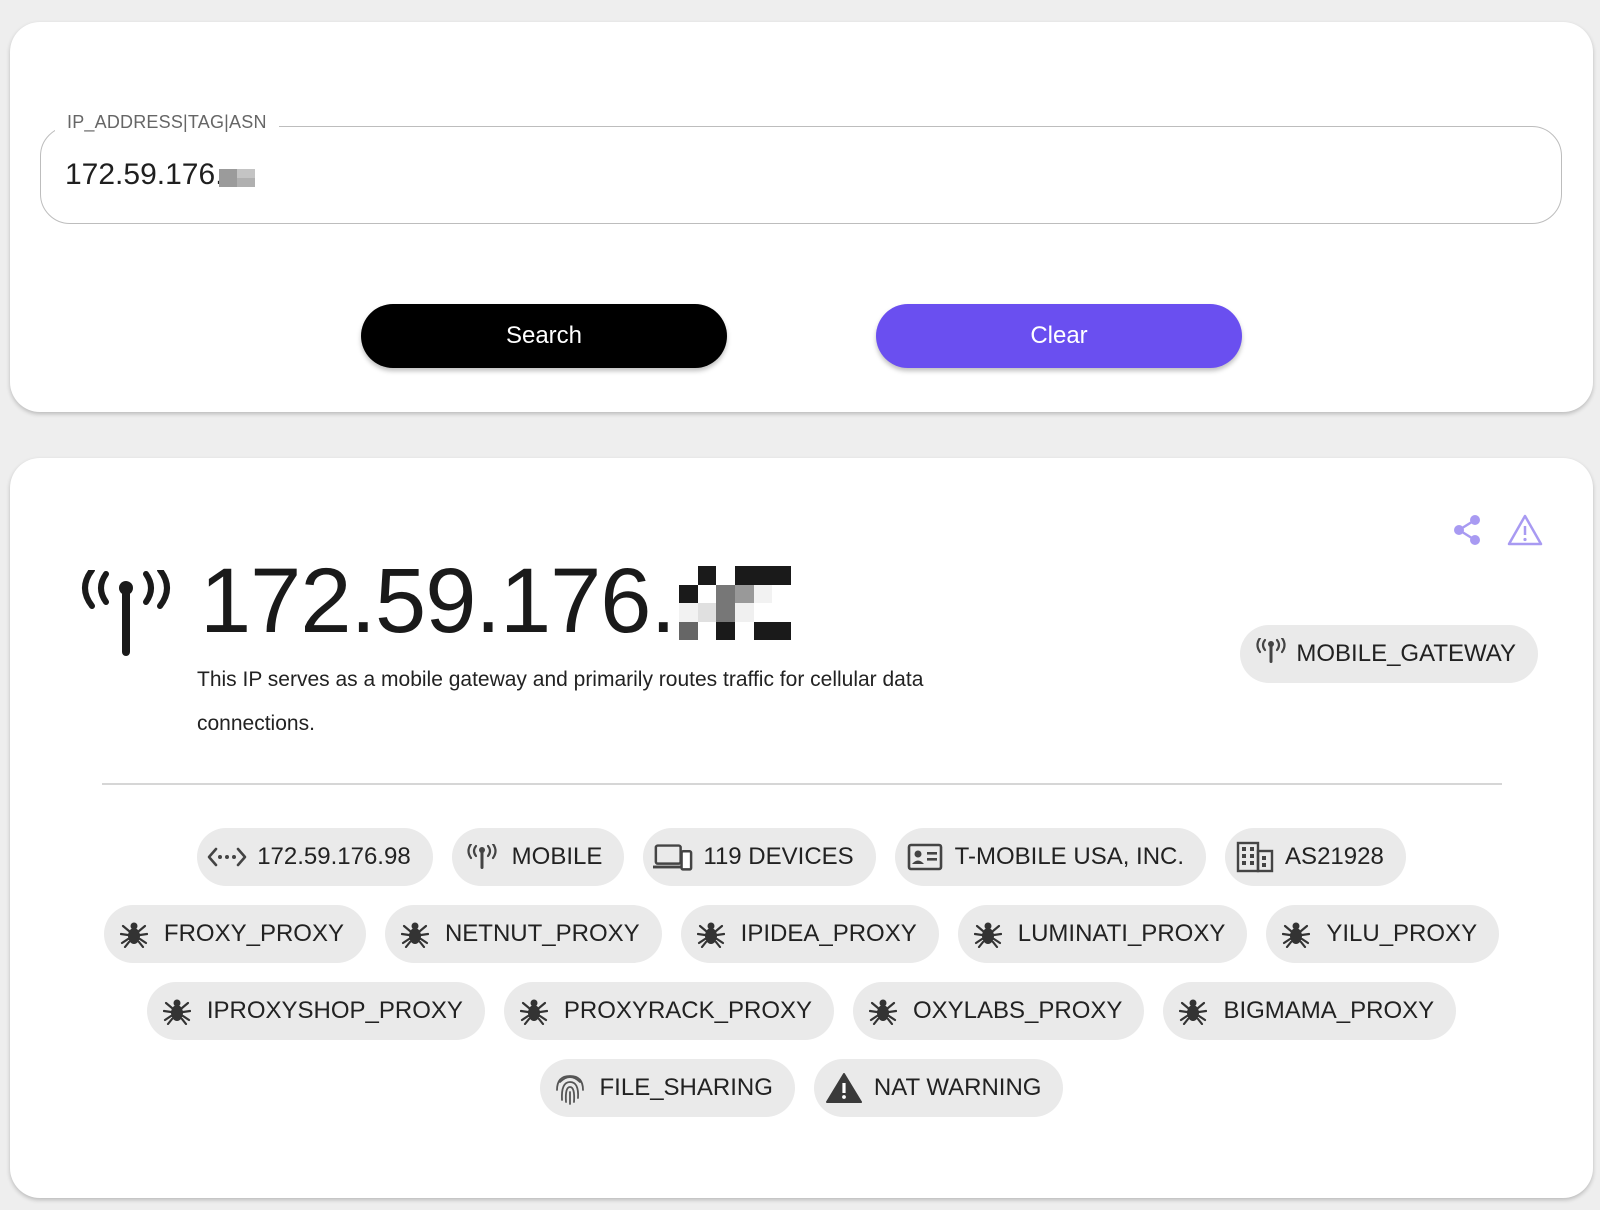 This screenshot has width=1600, height=1210. What do you see at coordinates (1402, 933) in the screenshot?
I see `tag-chip-label: YILU_PROXY` at bounding box center [1402, 933].